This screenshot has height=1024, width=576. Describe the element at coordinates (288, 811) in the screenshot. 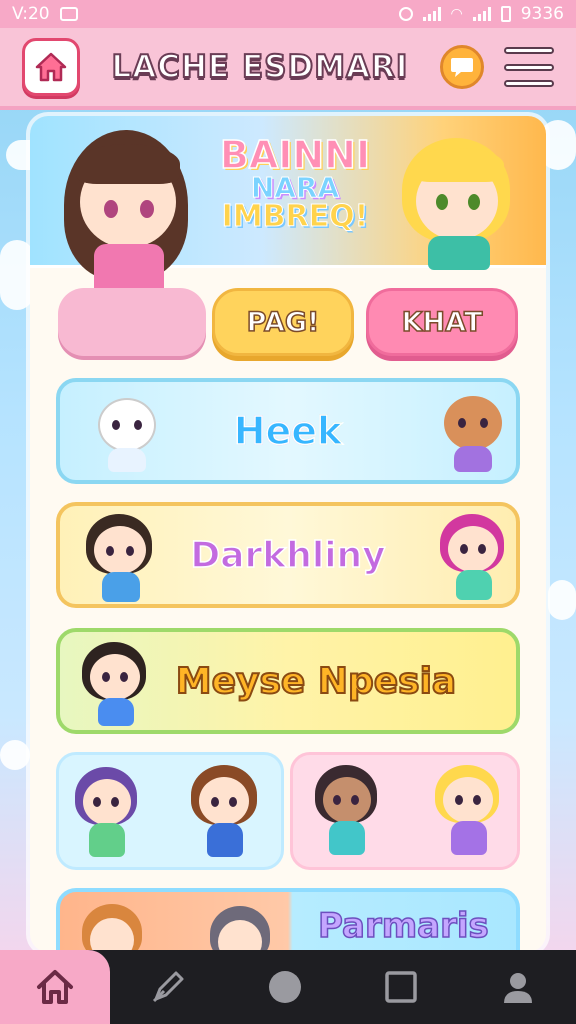

I see `character-grid-row` at that location.